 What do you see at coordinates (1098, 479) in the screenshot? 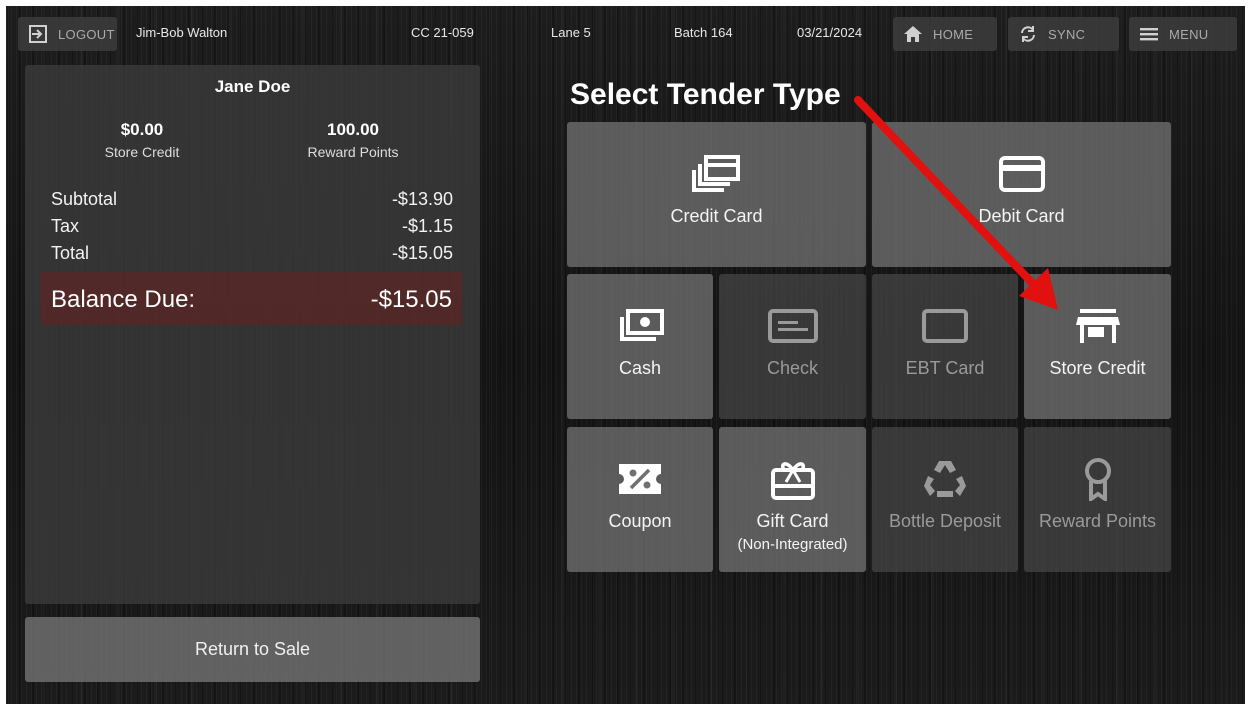
I see `award-ribbon-icon` at bounding box center [1098, 479].